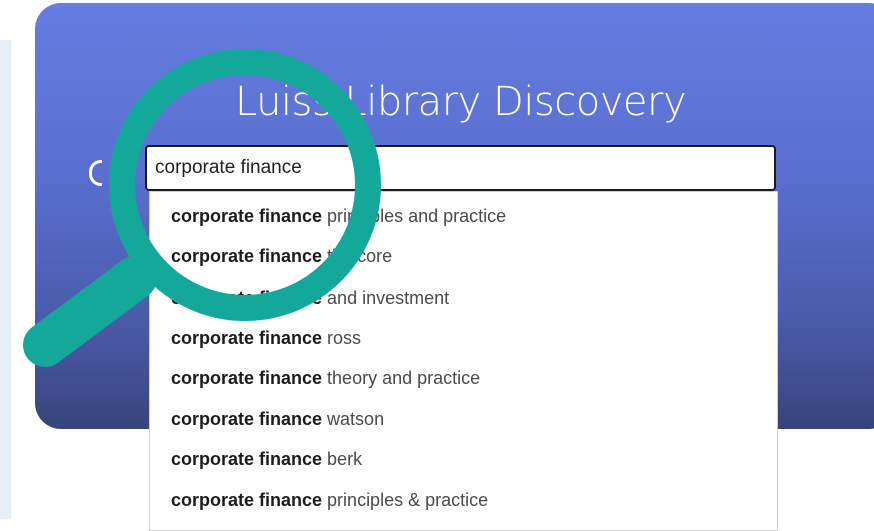 Image resolution: width=874 pixels, height=531 pixels. I want to click on suggestion-rest: principles and practice, so click(414, 216).